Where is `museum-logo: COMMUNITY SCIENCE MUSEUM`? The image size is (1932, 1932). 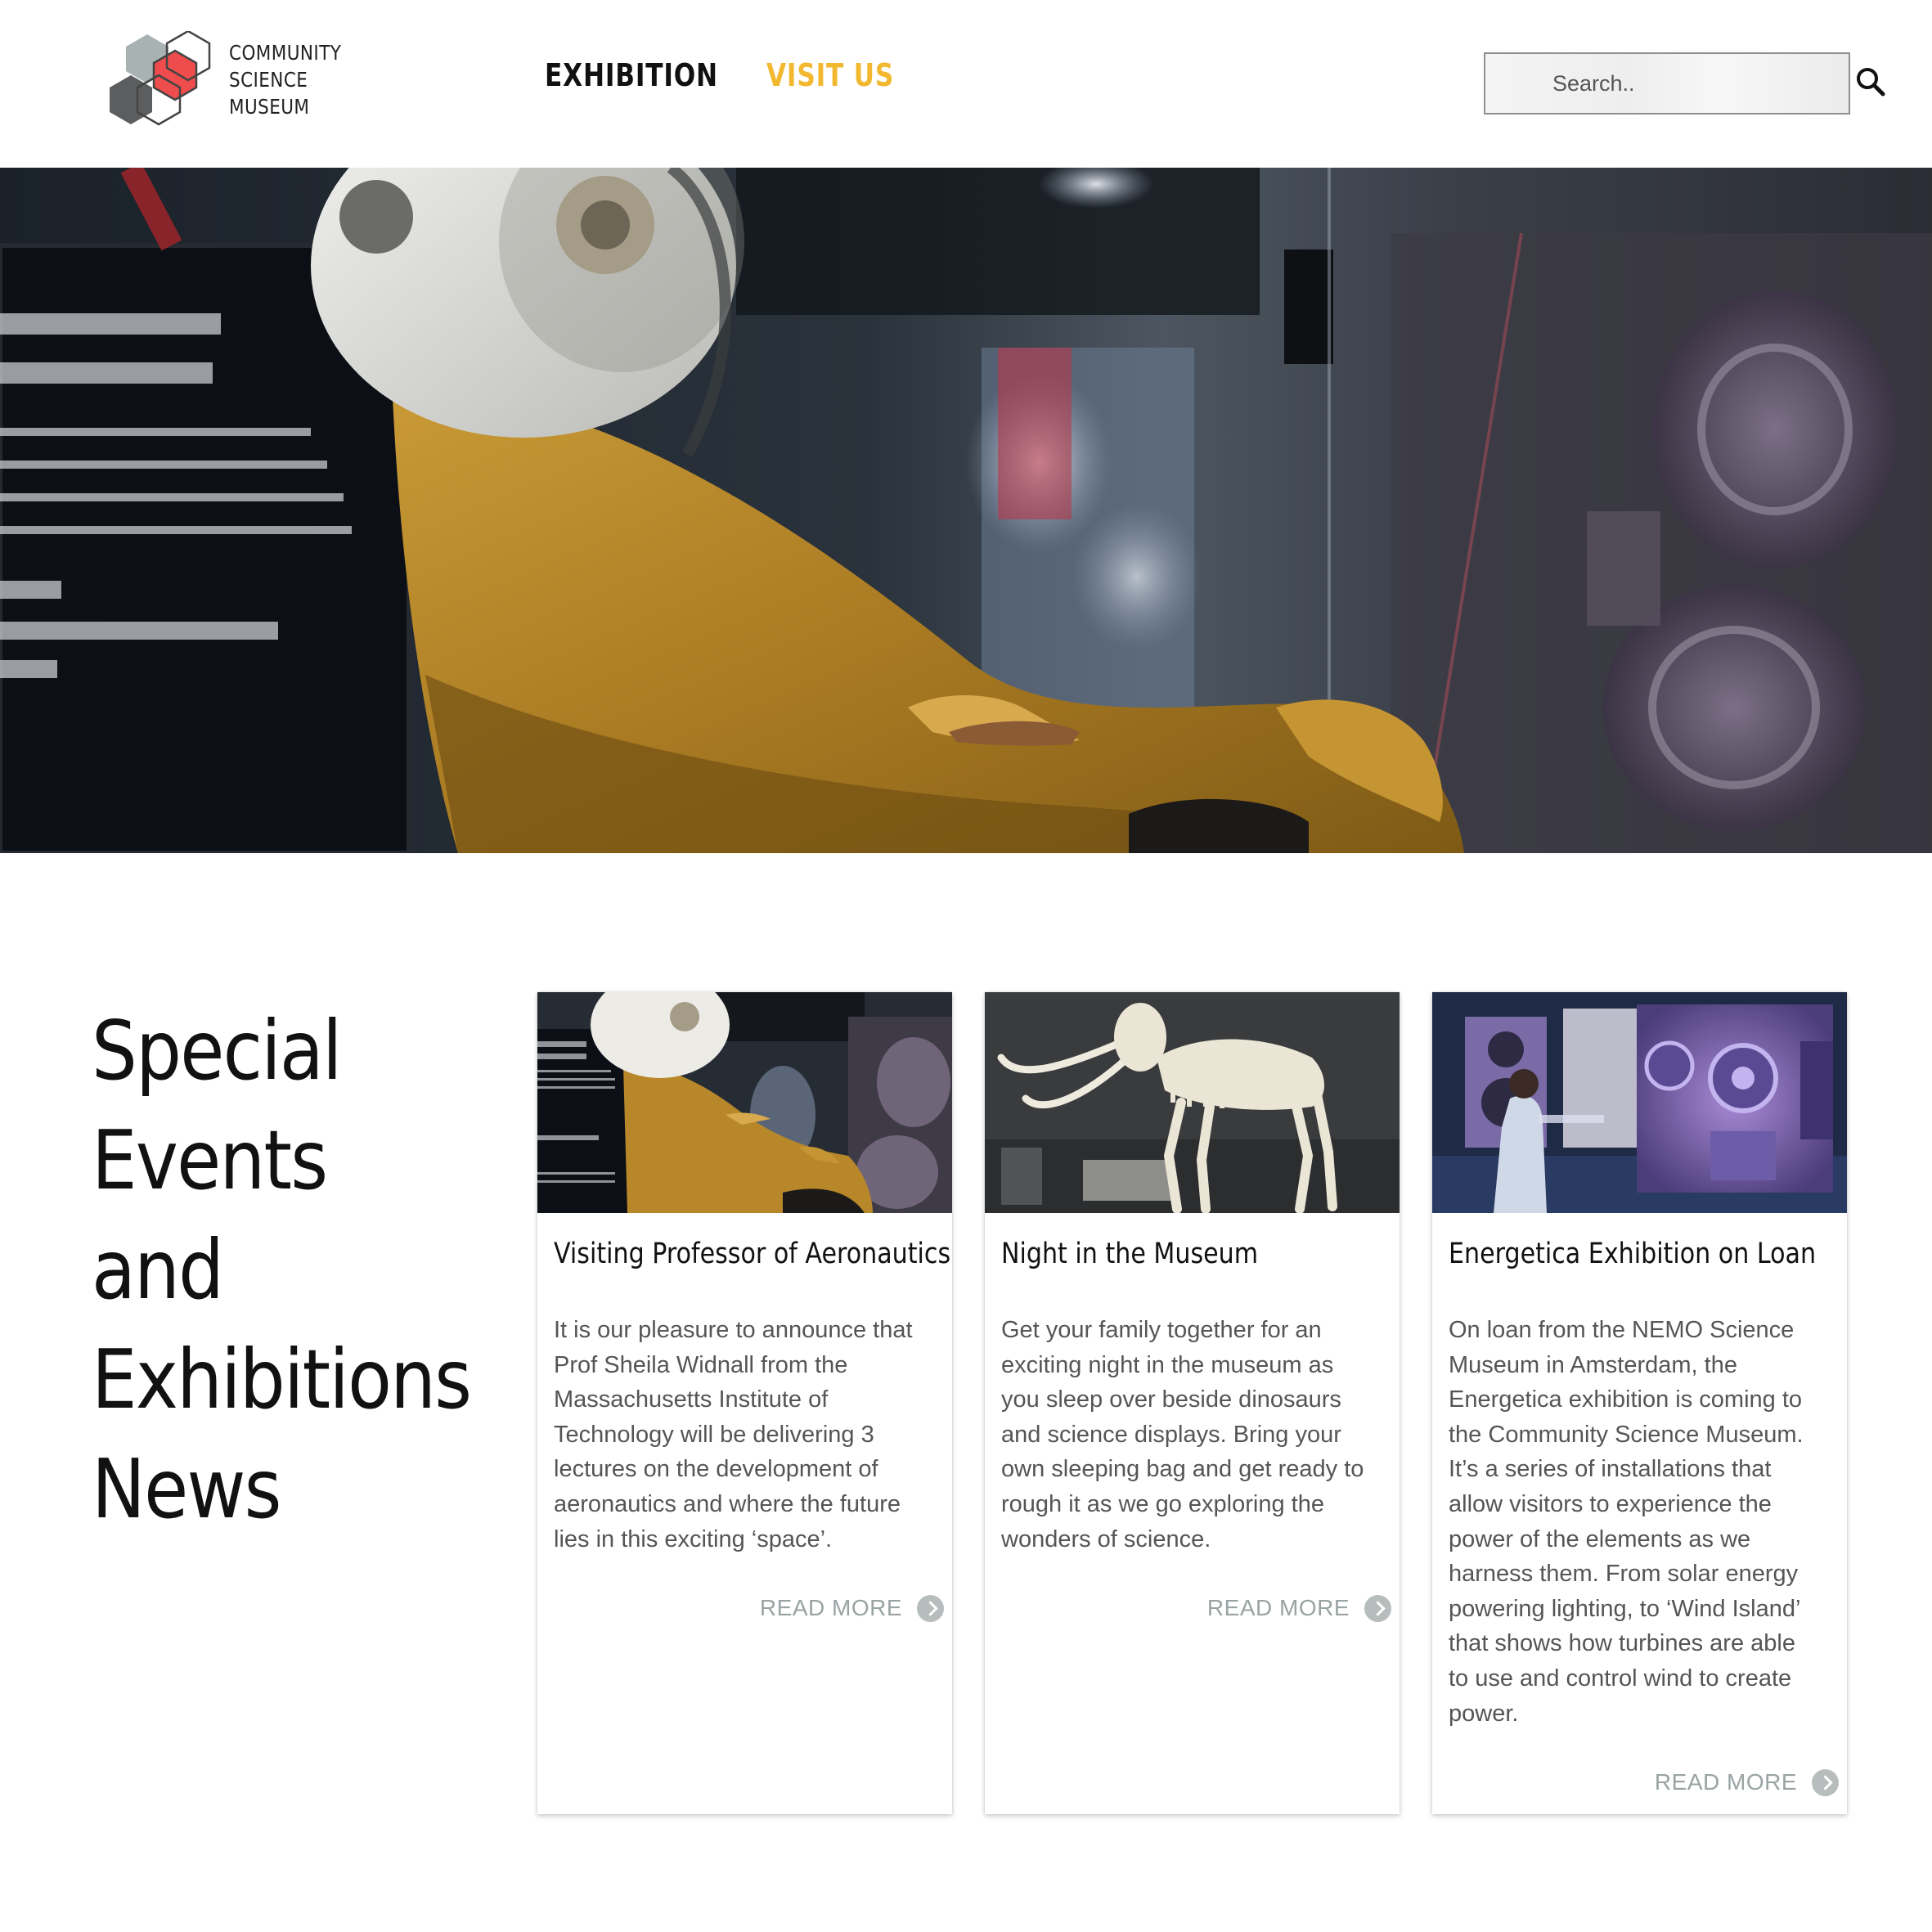 museum-logo: COMMUNITY SCIENCE MUSEUM is located at coordinates (229, 79).